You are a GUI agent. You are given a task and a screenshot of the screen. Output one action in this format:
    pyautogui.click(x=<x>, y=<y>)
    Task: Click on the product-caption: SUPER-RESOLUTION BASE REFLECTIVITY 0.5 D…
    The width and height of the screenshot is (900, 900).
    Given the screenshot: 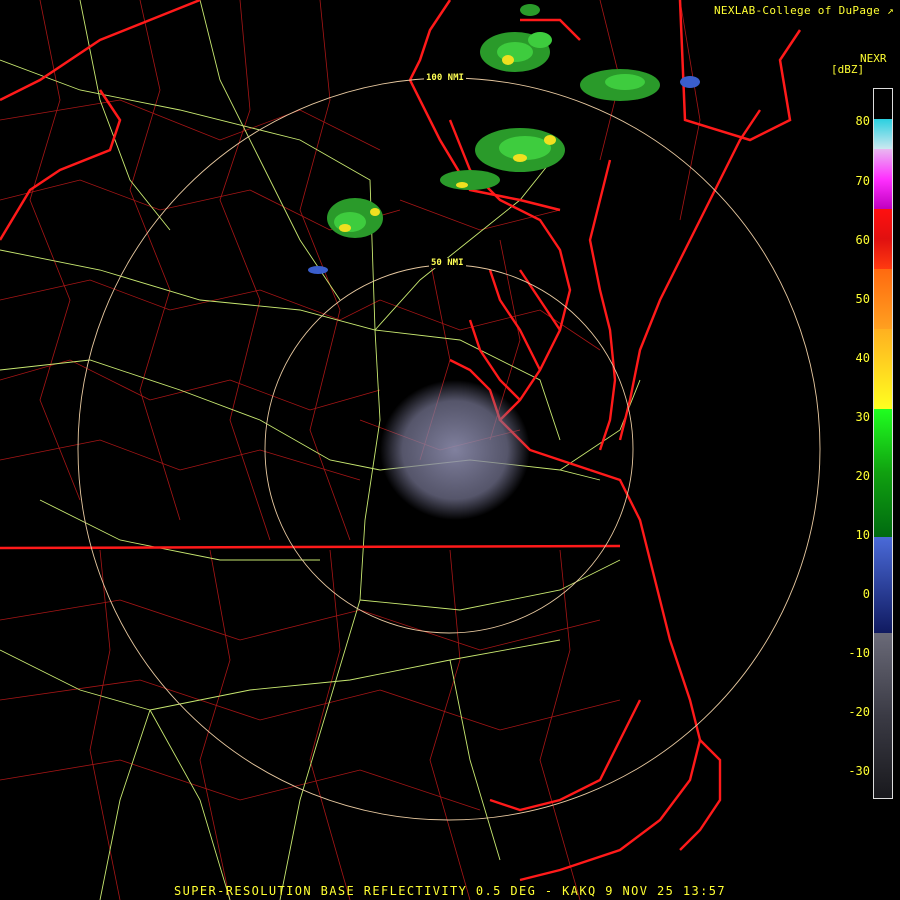 What is the action you would take?
    pyautogui.click(x=450, y=891)
    